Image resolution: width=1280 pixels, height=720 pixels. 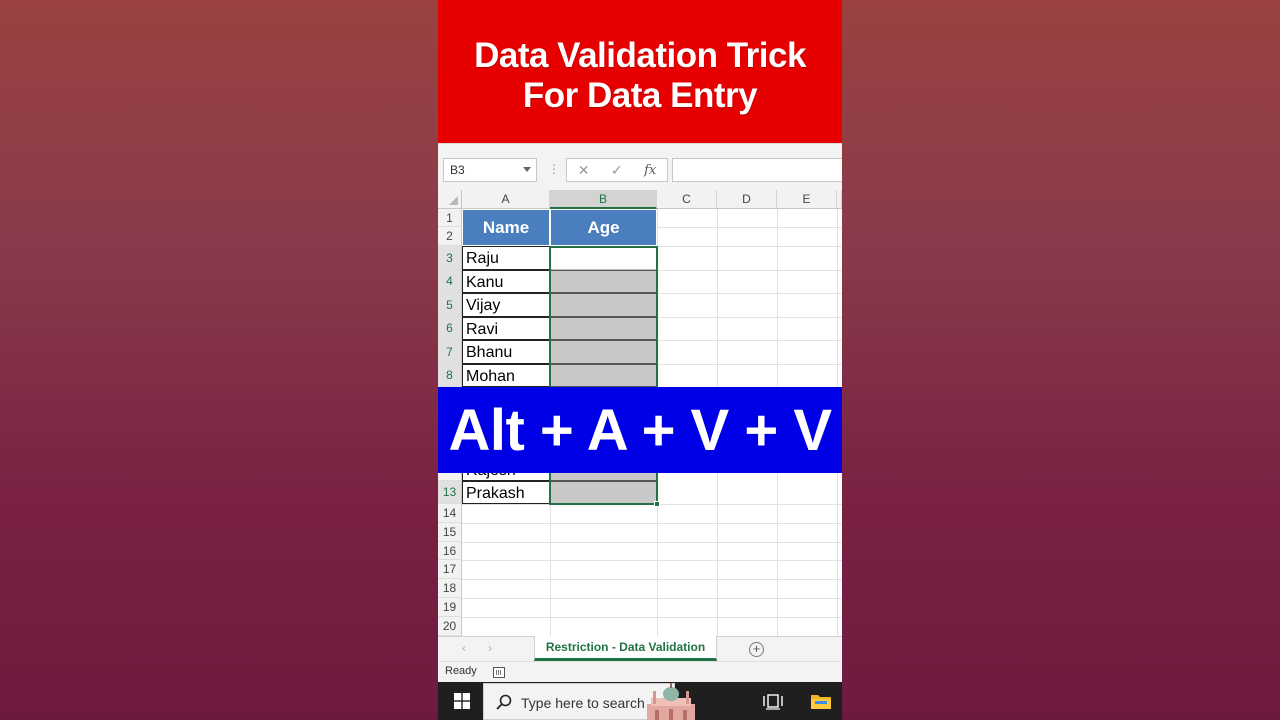 What do you see at coordinates (450, 218) in the screenshot?
I see `row-header-1: 1` at bounding box center [450, 218].